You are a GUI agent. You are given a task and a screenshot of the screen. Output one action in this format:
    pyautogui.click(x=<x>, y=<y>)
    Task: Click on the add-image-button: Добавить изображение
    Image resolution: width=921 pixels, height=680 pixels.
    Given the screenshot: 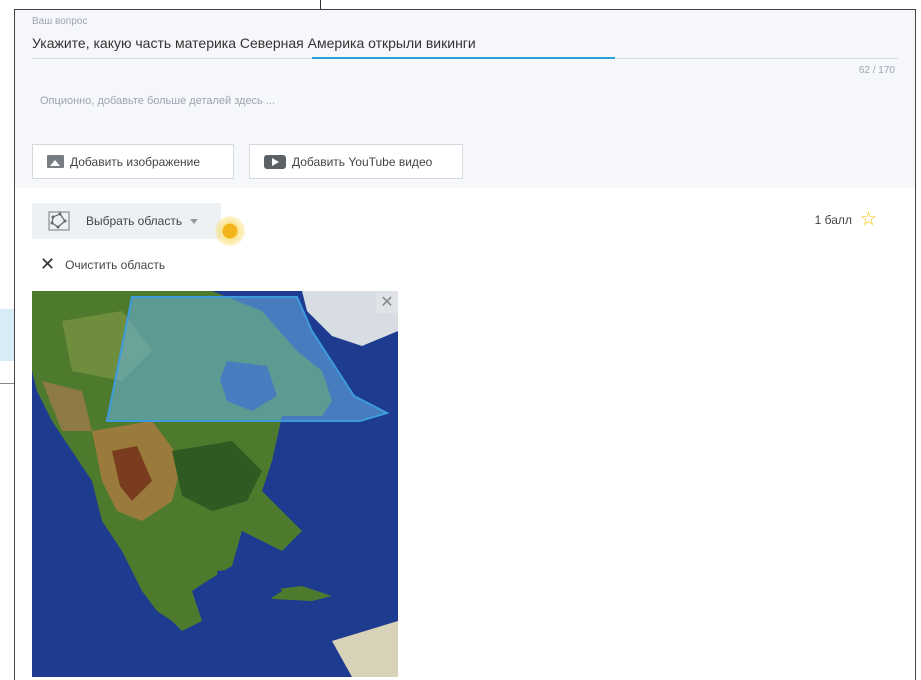 What is the action you would take?
    pyautogui.click(x=133, y=161)
    